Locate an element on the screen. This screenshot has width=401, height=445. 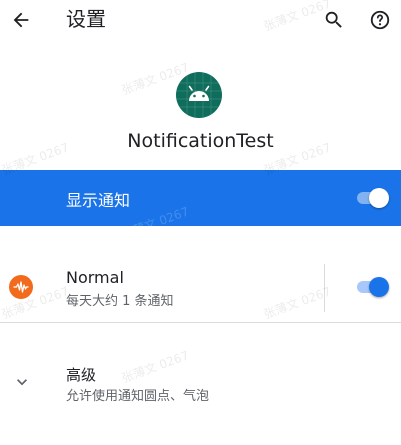
vertical-divider is located at coordinates (324, 288).